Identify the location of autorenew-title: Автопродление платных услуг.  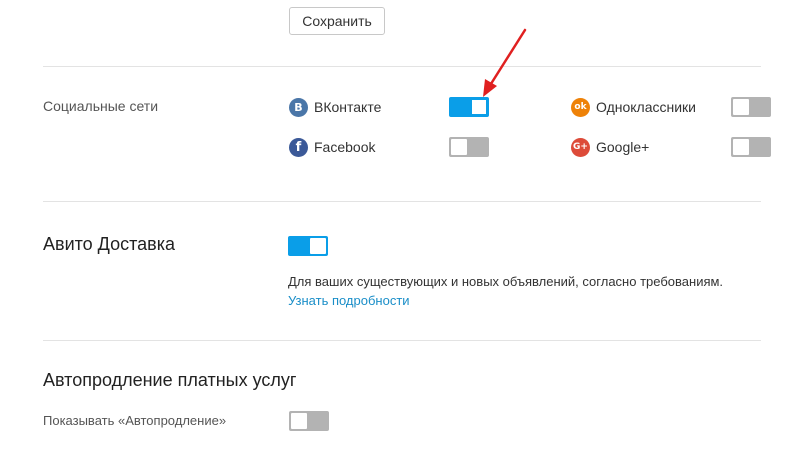
(170, 380).